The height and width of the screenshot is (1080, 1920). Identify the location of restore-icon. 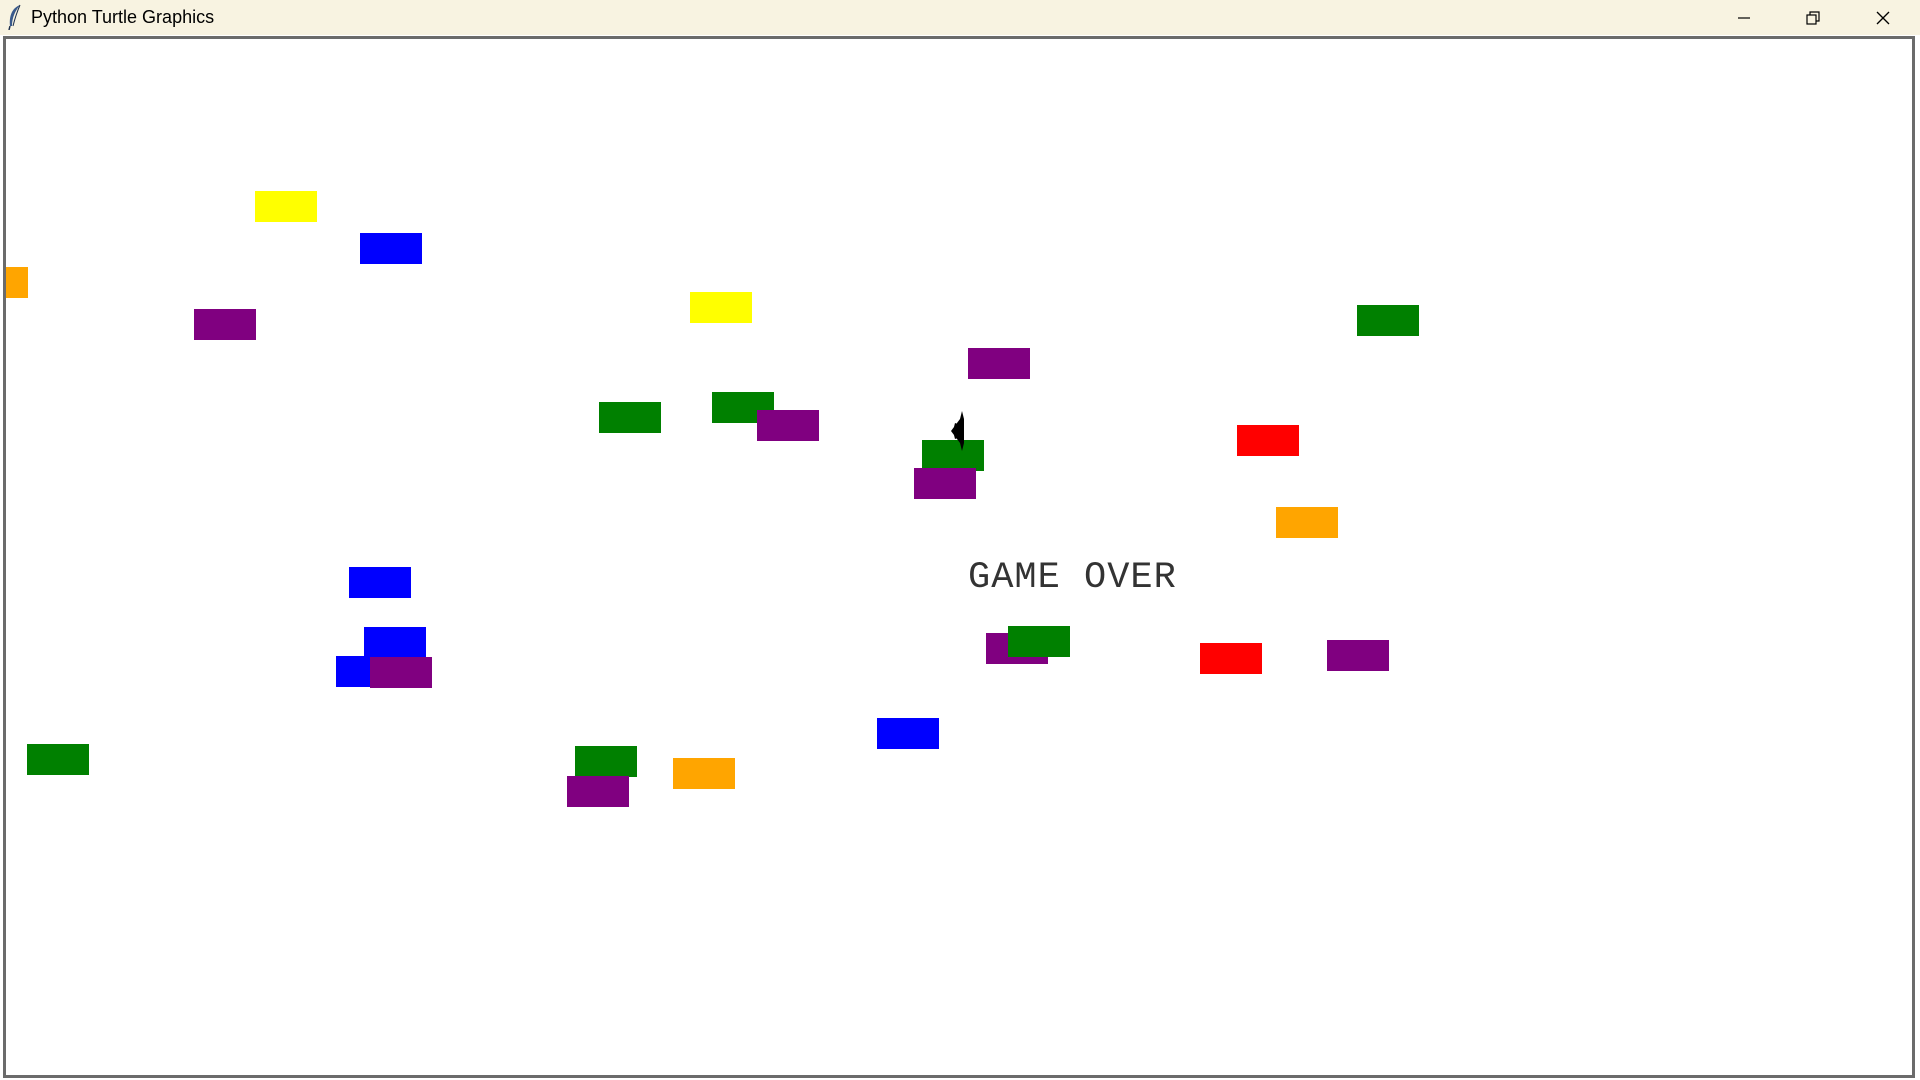
(1813, 17).